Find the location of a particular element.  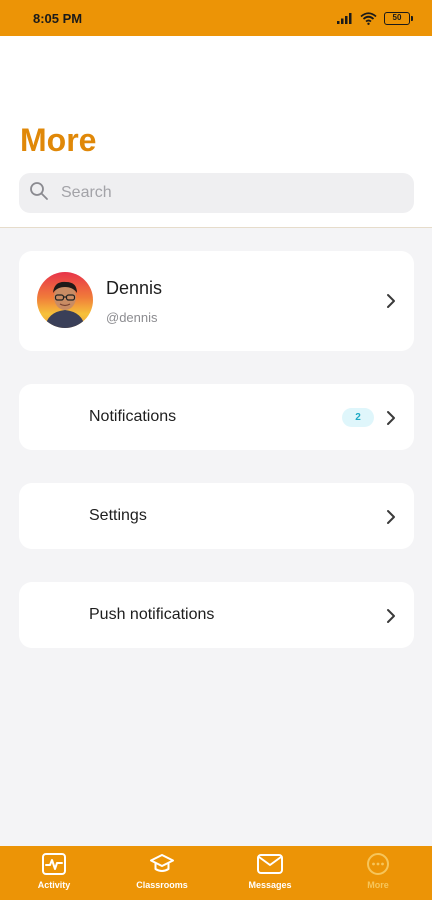

nav-label: Messages is located at coordinates (270, 885).